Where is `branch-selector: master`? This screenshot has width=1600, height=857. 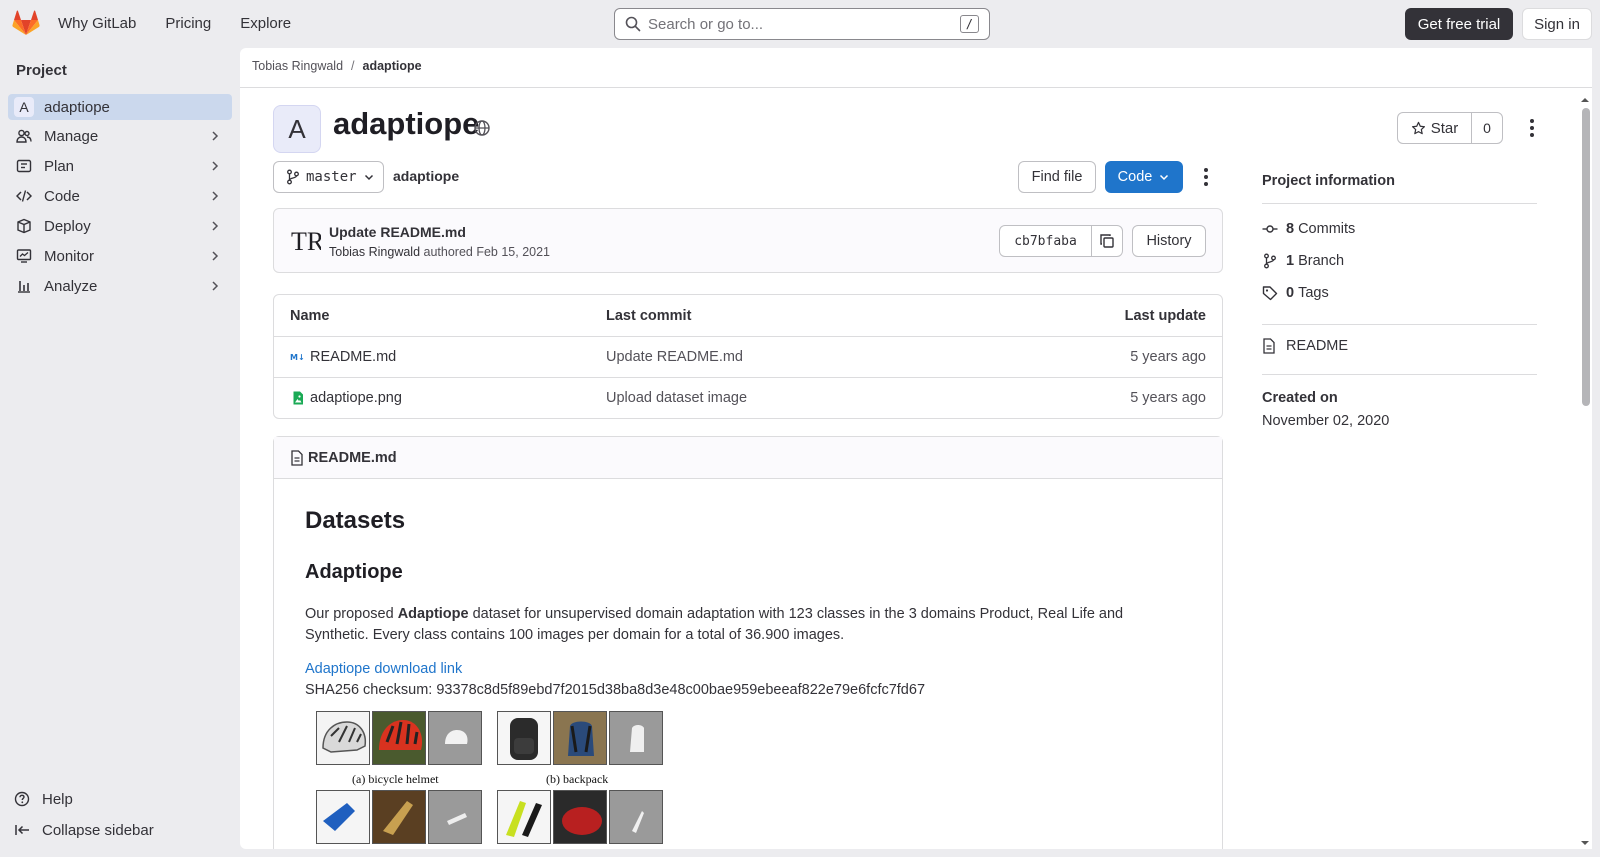 branch-selector: master is located at coordinates (328, 177).